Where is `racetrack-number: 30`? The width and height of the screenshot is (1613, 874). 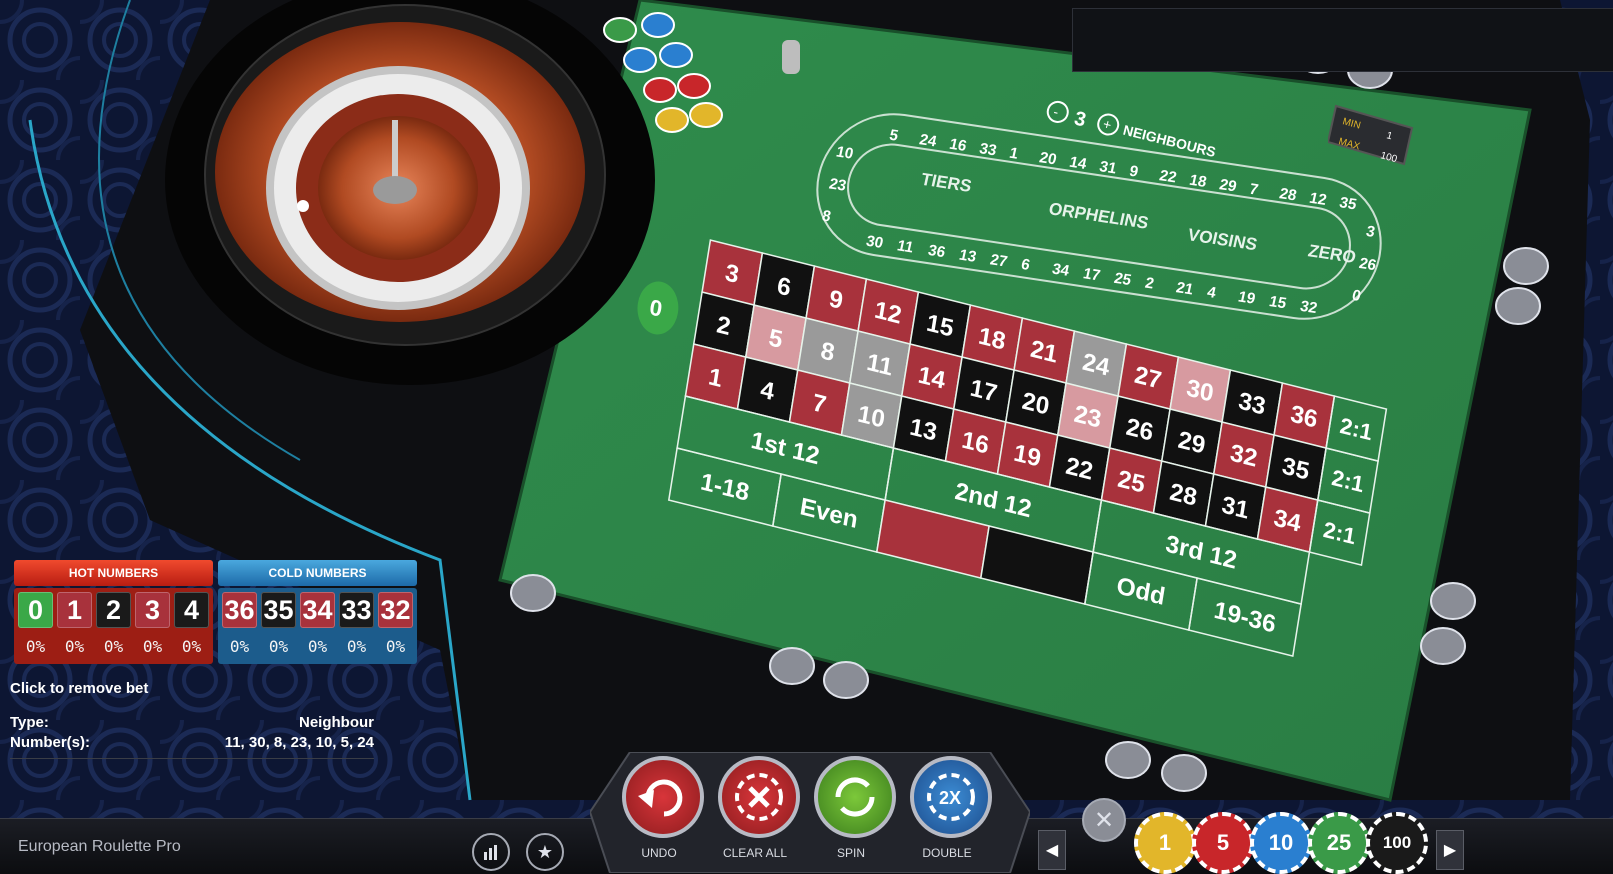 racetrack-number: 30 is located at coordinates (874, 242).